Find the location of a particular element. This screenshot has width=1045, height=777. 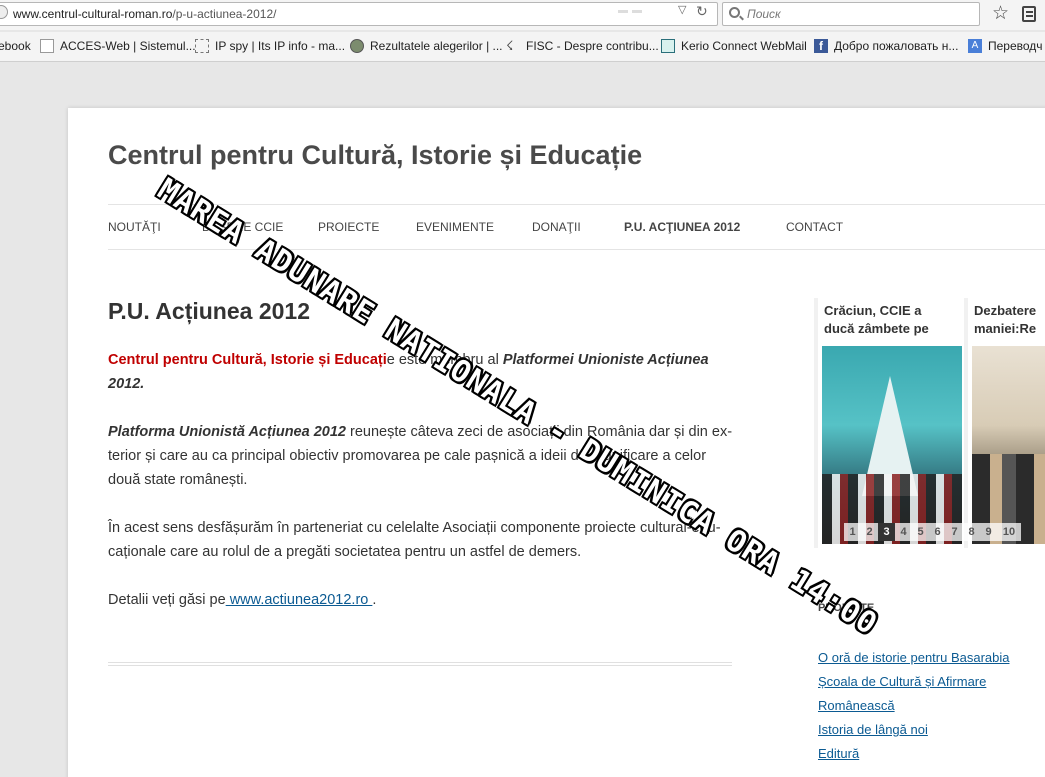

entry-separator is located at coordinates (420, 664).